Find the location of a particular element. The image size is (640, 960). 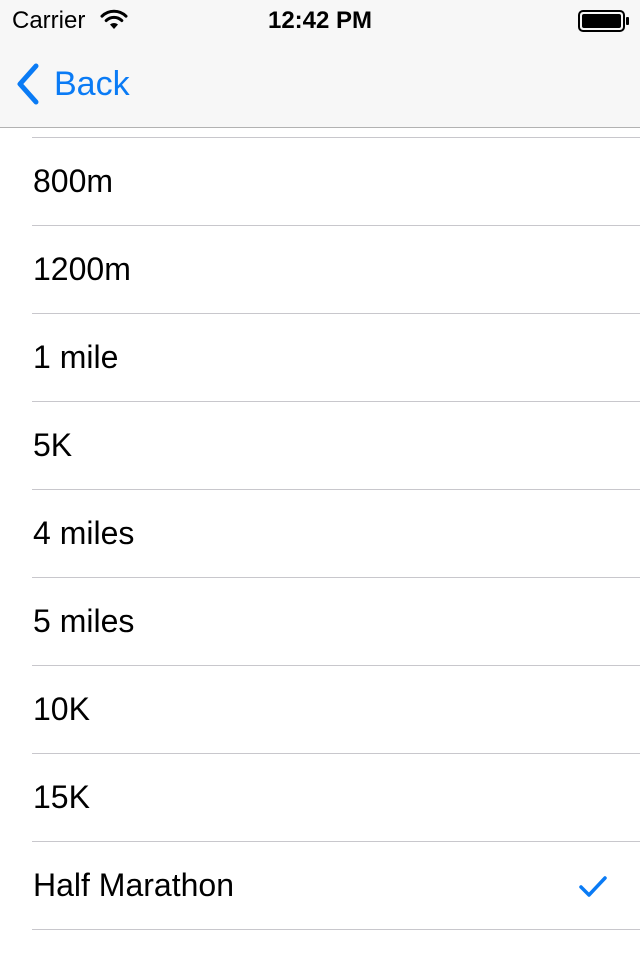

back-button: Back is located at coordinates (72, 84).